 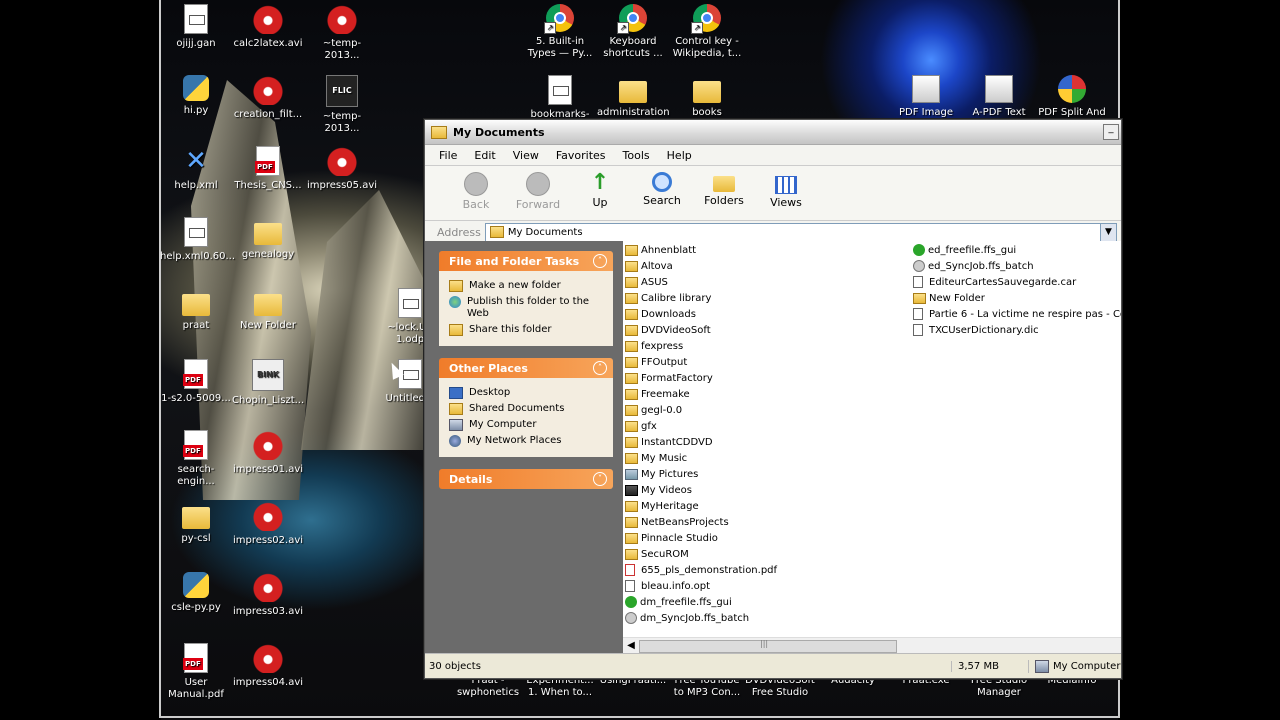 I want to click on desktop-icon-item: impress05.avi, so click(x=342, y=169).